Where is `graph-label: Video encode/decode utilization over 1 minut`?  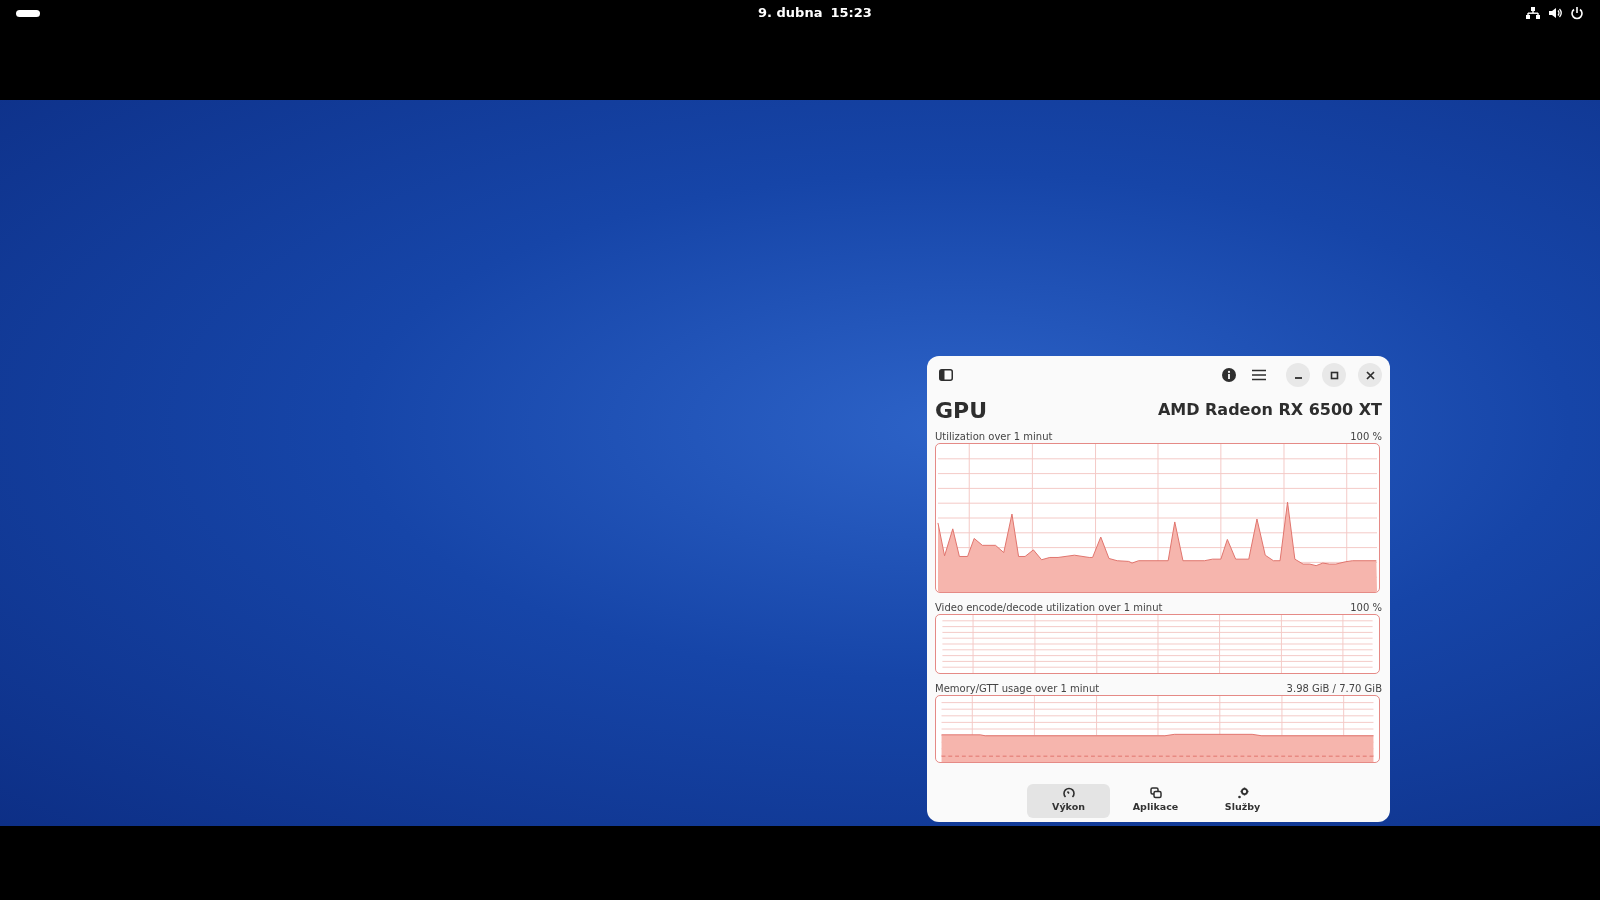
graph-label: Video encode/decode utilization over 1 minut is located at coordinates (1049, 607).